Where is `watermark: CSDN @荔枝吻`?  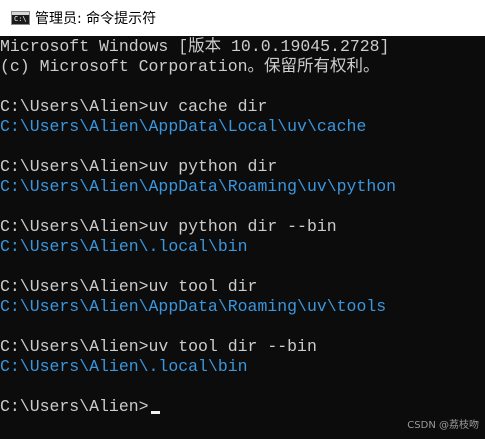 watermark: CSDN @荔枝吻 is located at coordinates (443, 425).